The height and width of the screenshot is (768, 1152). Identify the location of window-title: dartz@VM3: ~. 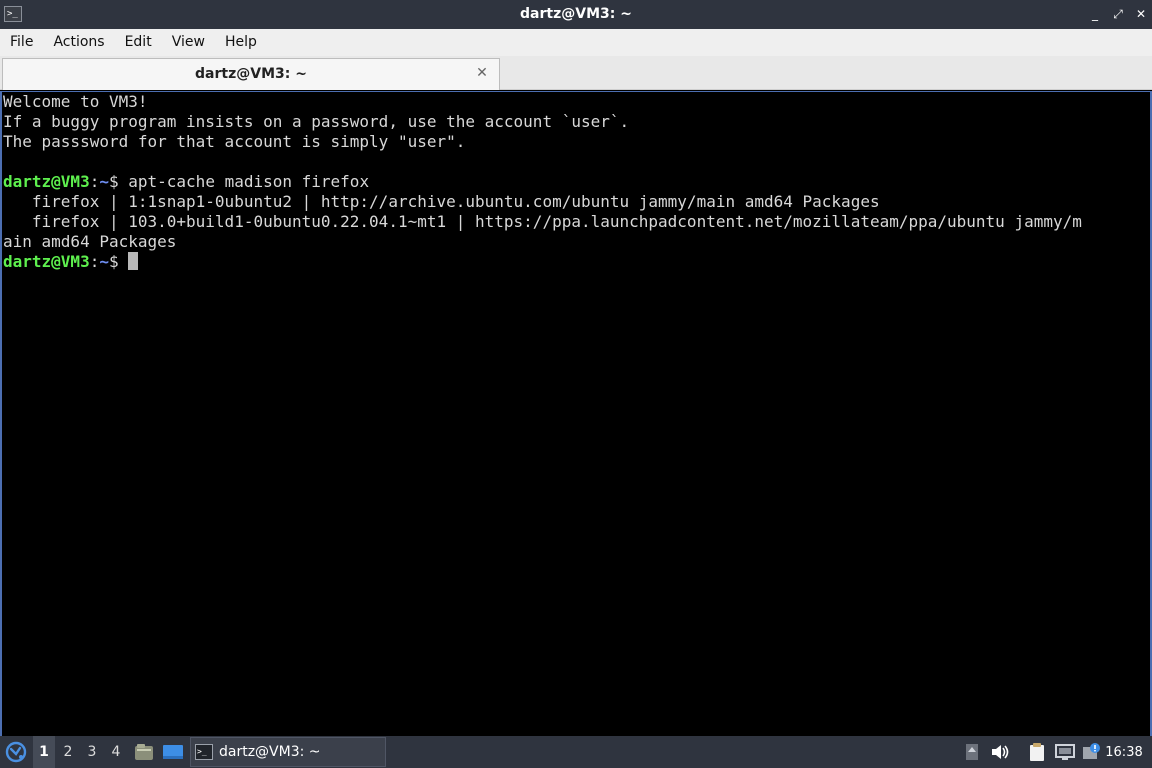
(576, 14).